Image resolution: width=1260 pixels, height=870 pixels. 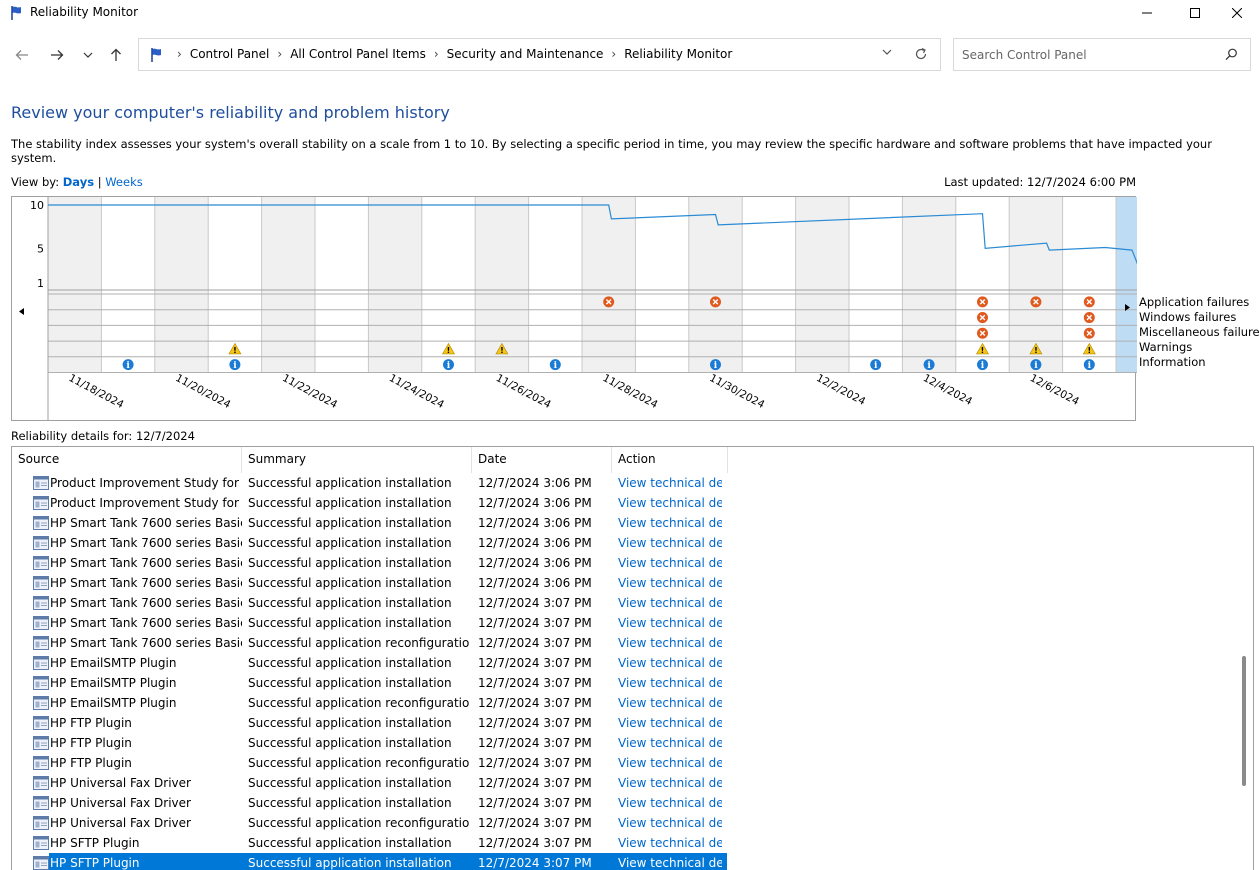 I want to click on date-label: 11/30/2024, so click(x=736, y=391).